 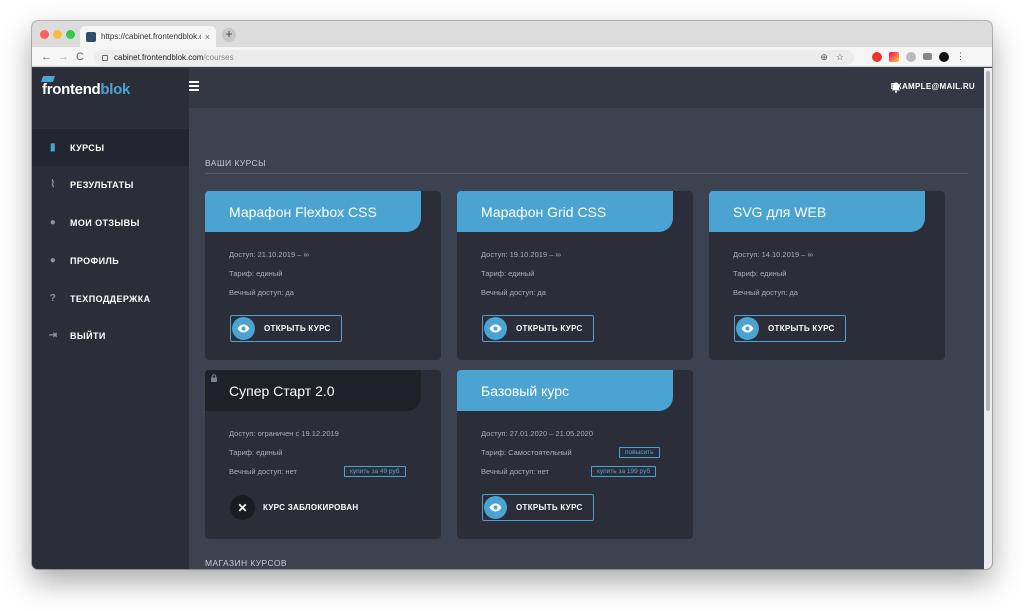 I want to click on course-title: Марафон Flexbox CSS, so click(x=313, y=211).